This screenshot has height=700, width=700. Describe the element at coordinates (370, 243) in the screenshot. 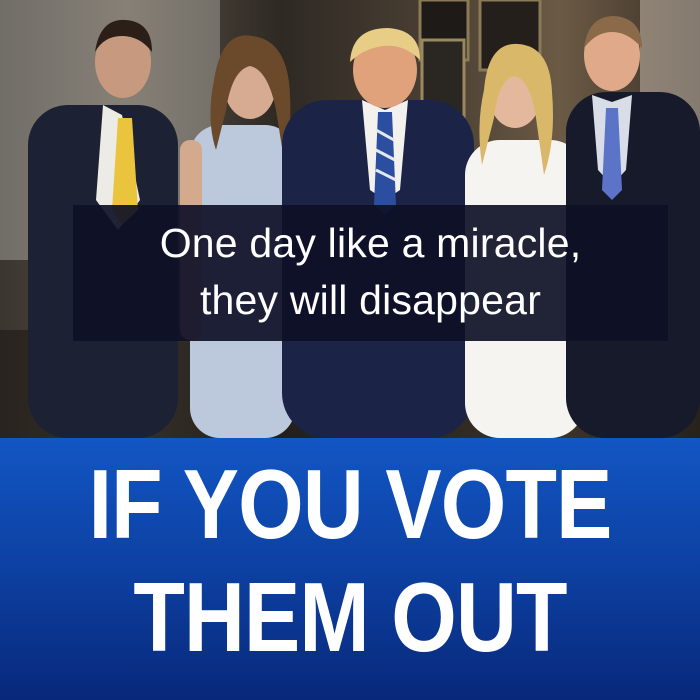

I see `caption-line-1: One day like a miracle,` at that location.